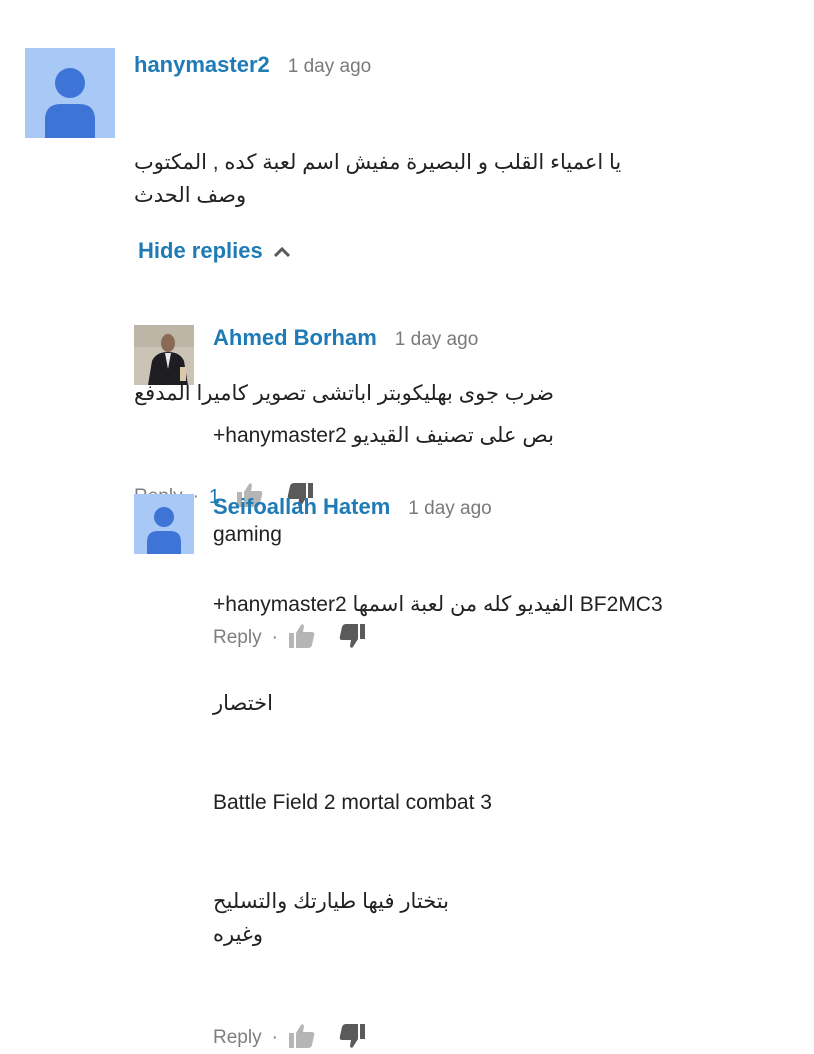  Describe the element at coordinates (328, 918) in the screenshot. I see `comment-line: بتختار فيها طيارتك والتسليح وغيره` at that location.